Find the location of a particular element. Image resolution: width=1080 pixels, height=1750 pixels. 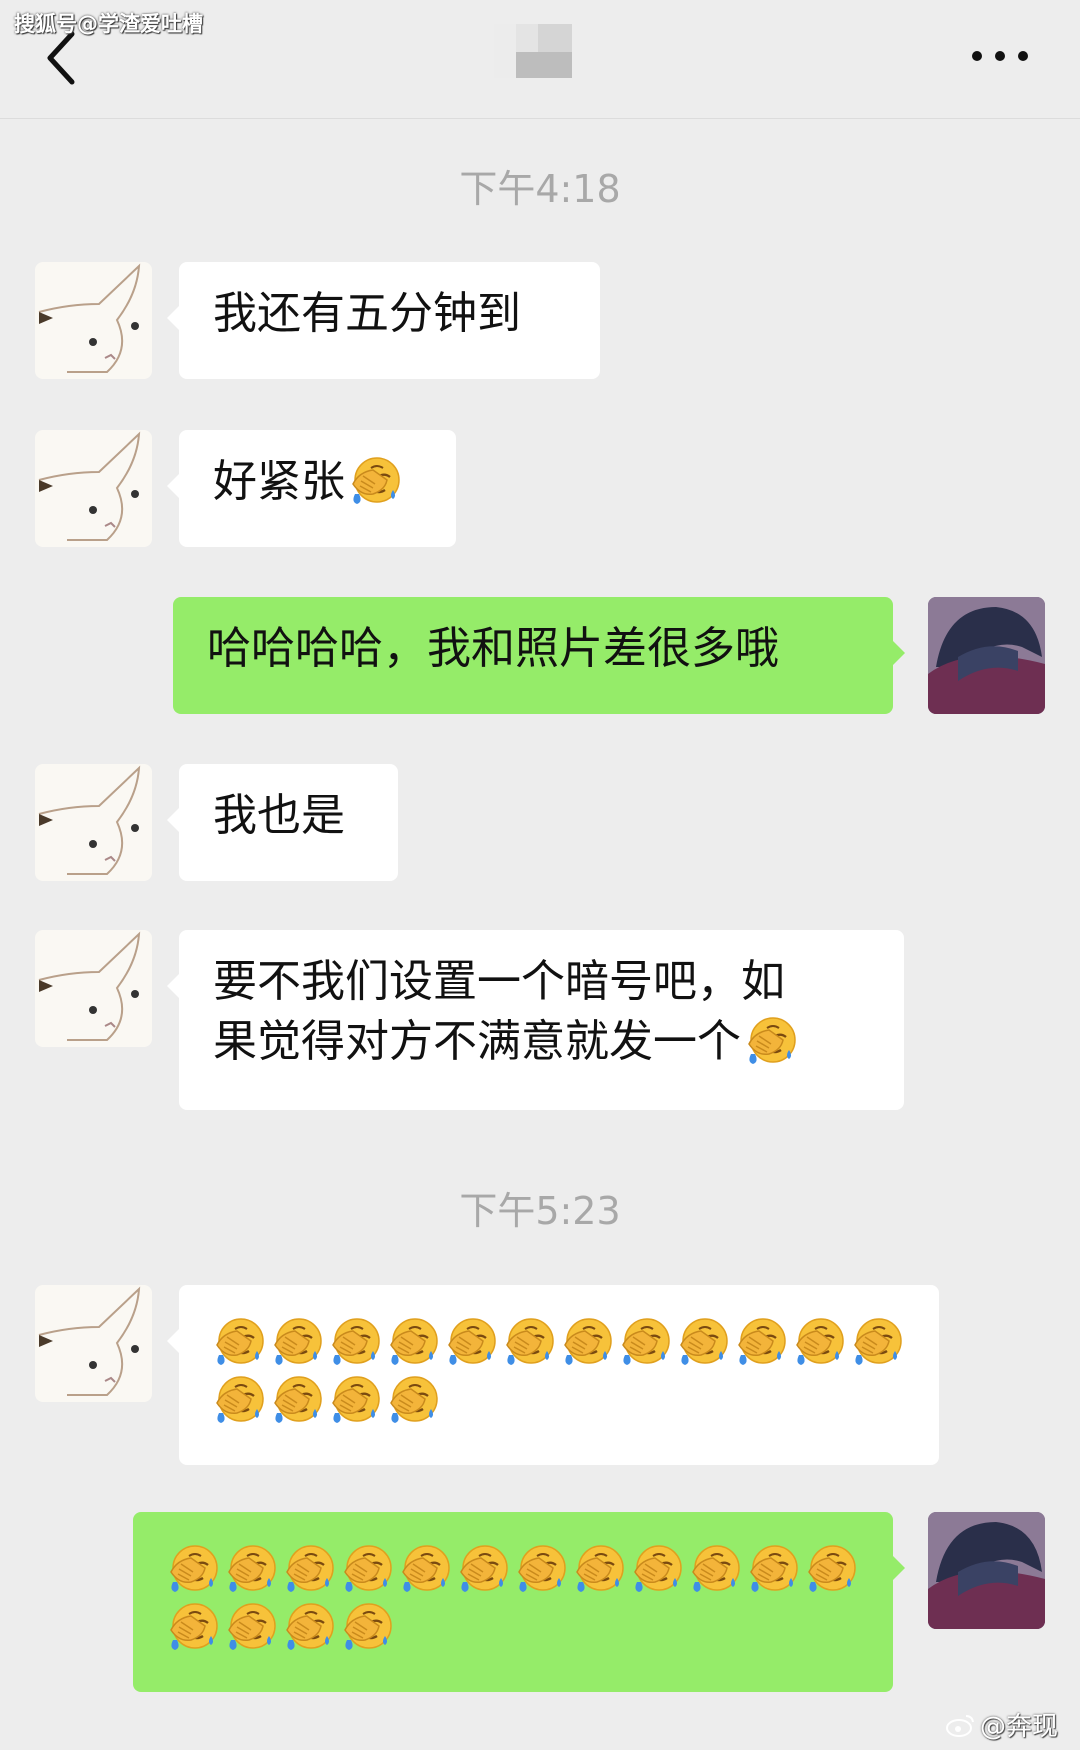

weibo-logo is located at coordinates (960, 1725).